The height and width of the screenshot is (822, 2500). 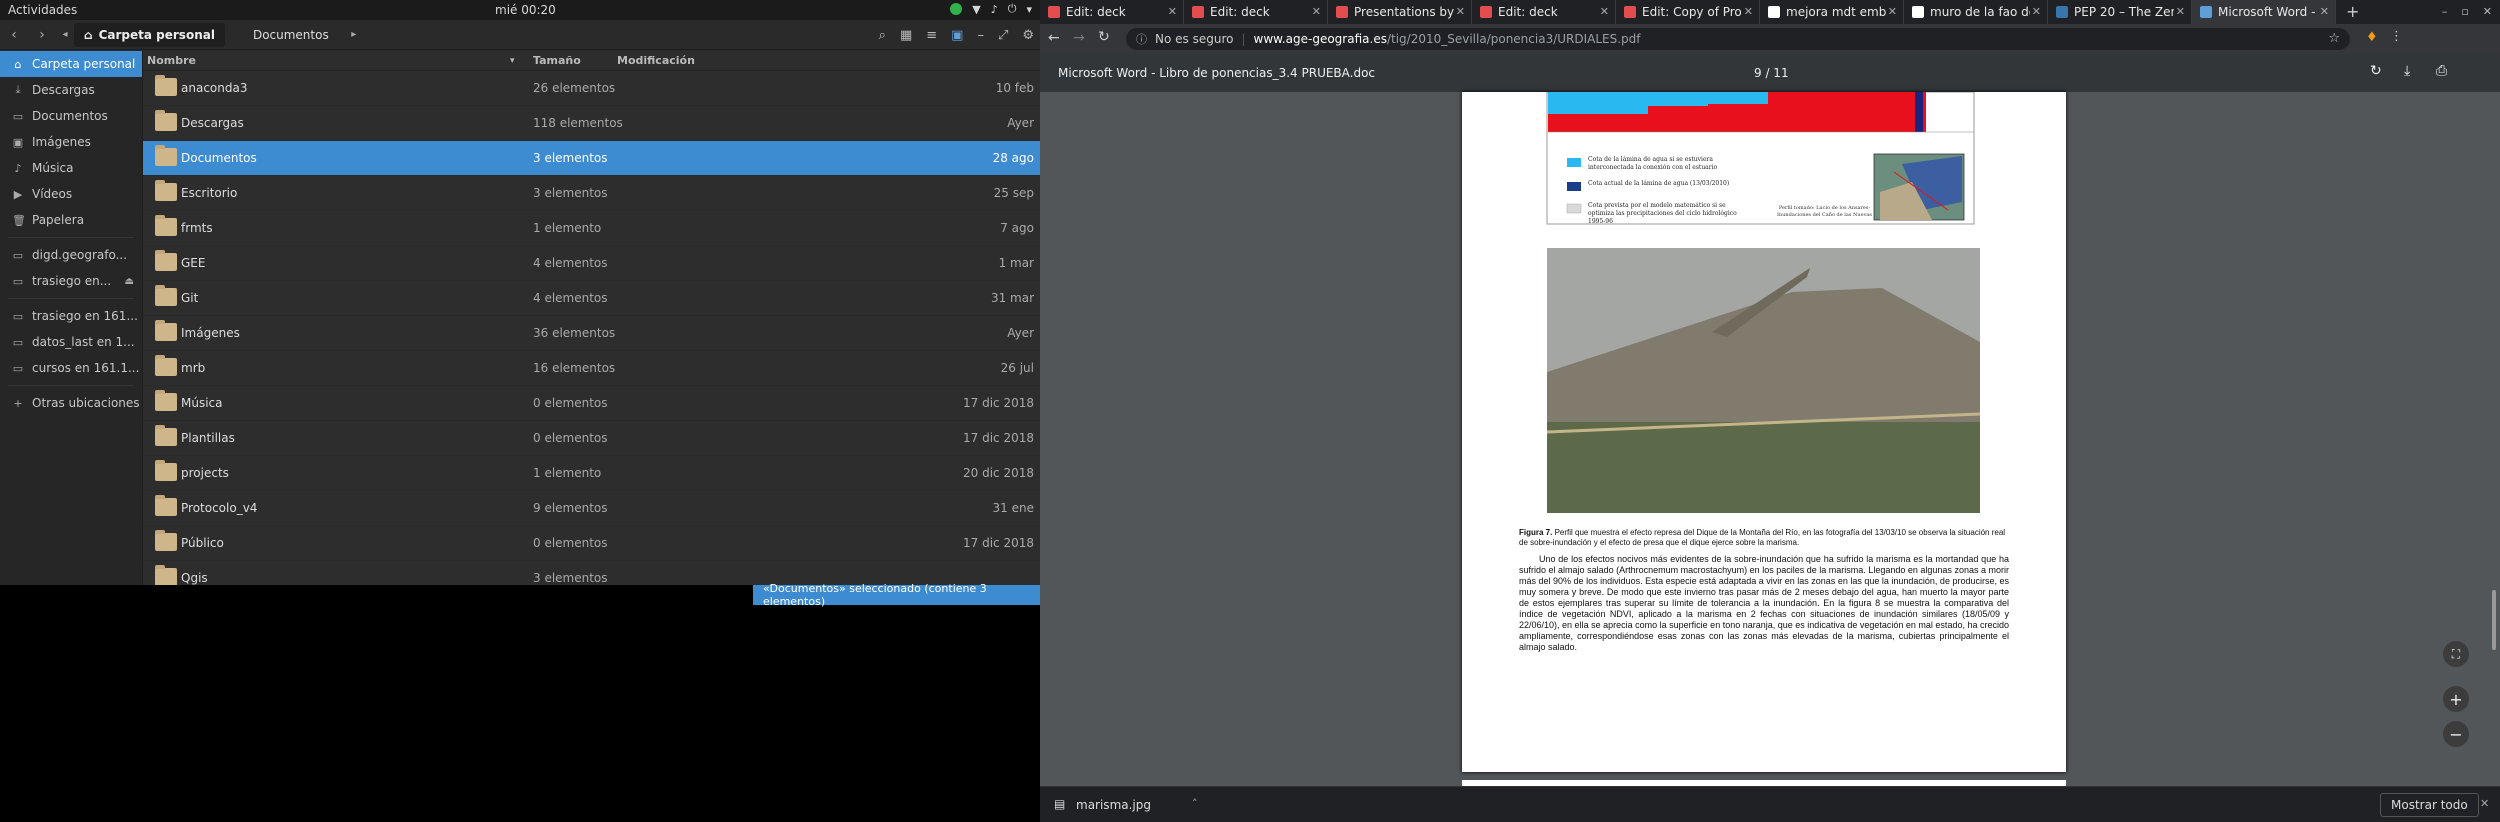 What do you see at coordinates (1012, 9) in the screenshot?
I see `power-icon: ⏻` at bounding box center [1012, 9].